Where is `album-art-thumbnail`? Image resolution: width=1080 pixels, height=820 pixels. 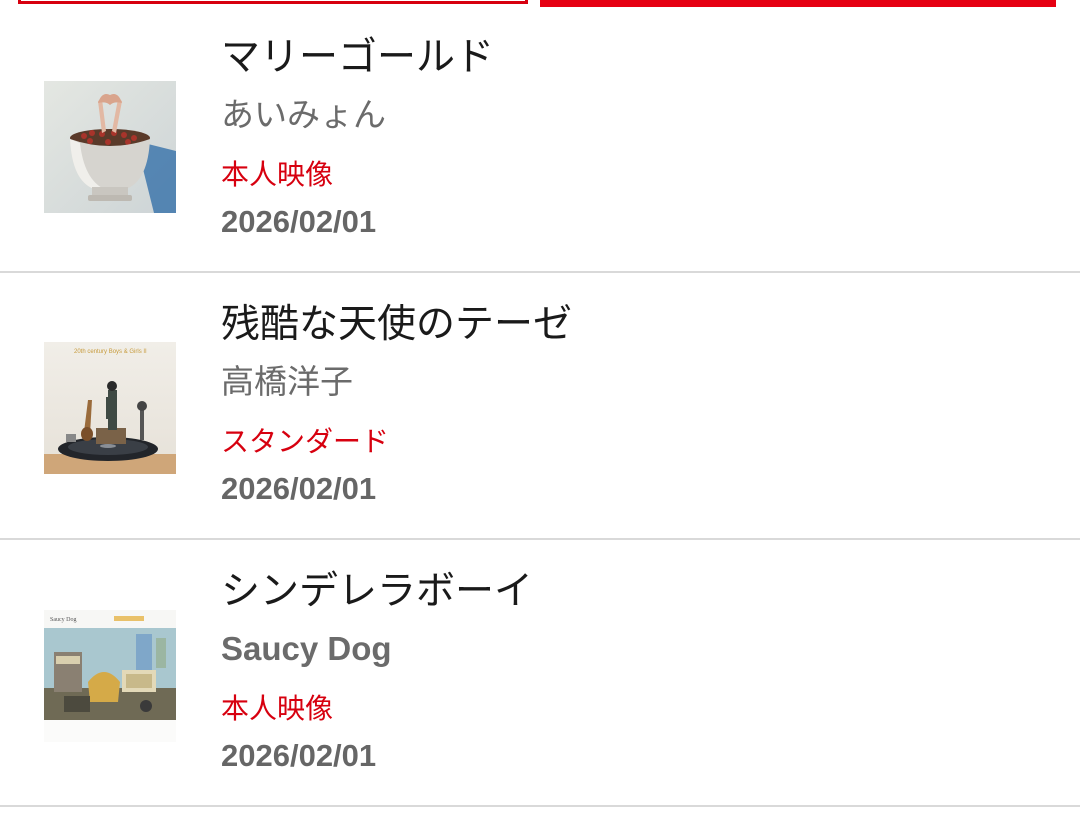
album-art-thumbnail is located at coordinates (110, 147).